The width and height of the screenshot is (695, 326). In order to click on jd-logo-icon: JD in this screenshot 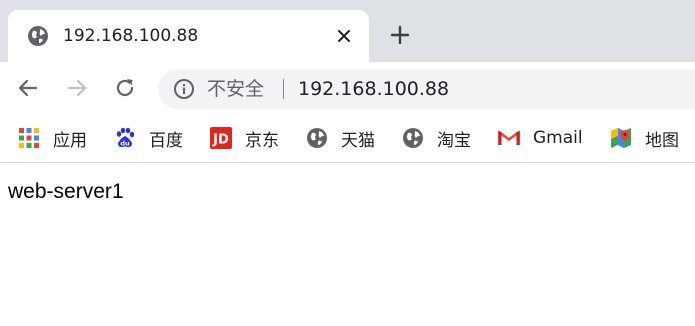, I will do `click(221, 138)`.